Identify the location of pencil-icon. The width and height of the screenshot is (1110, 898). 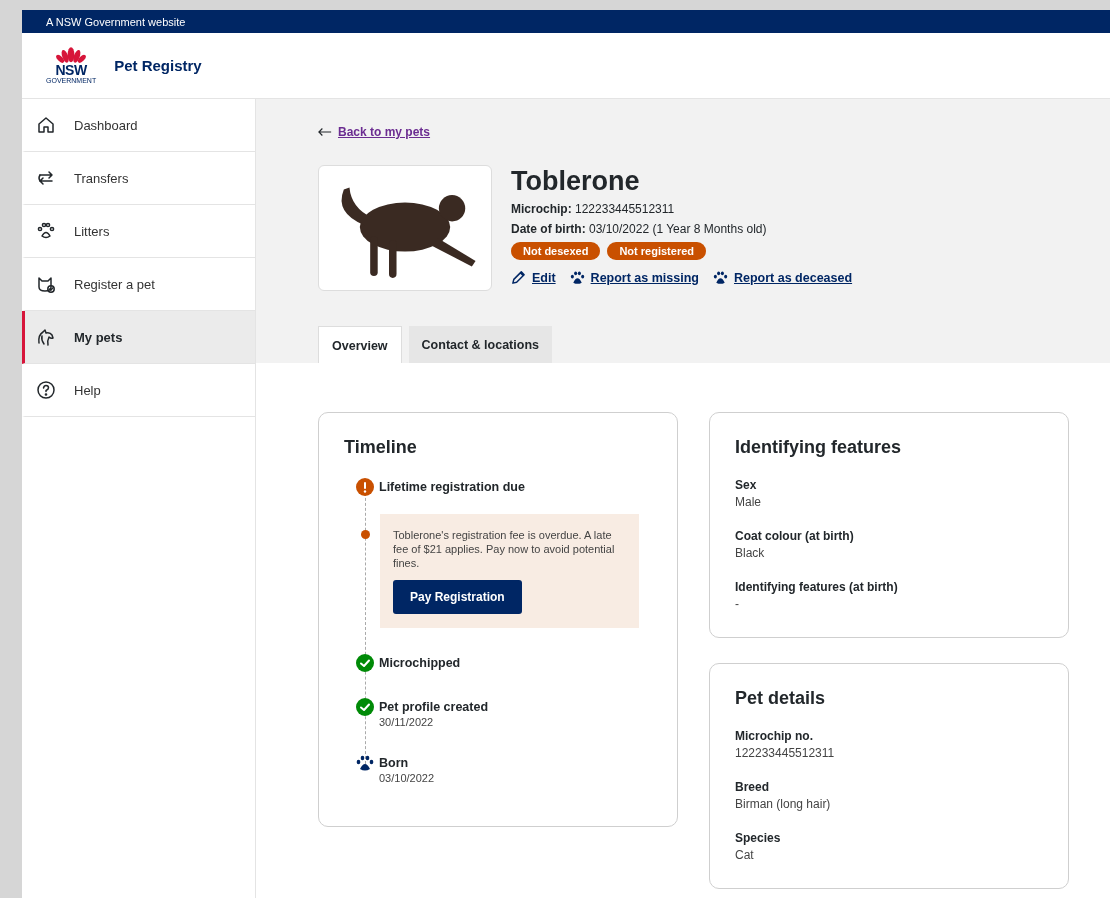
(518, 277).